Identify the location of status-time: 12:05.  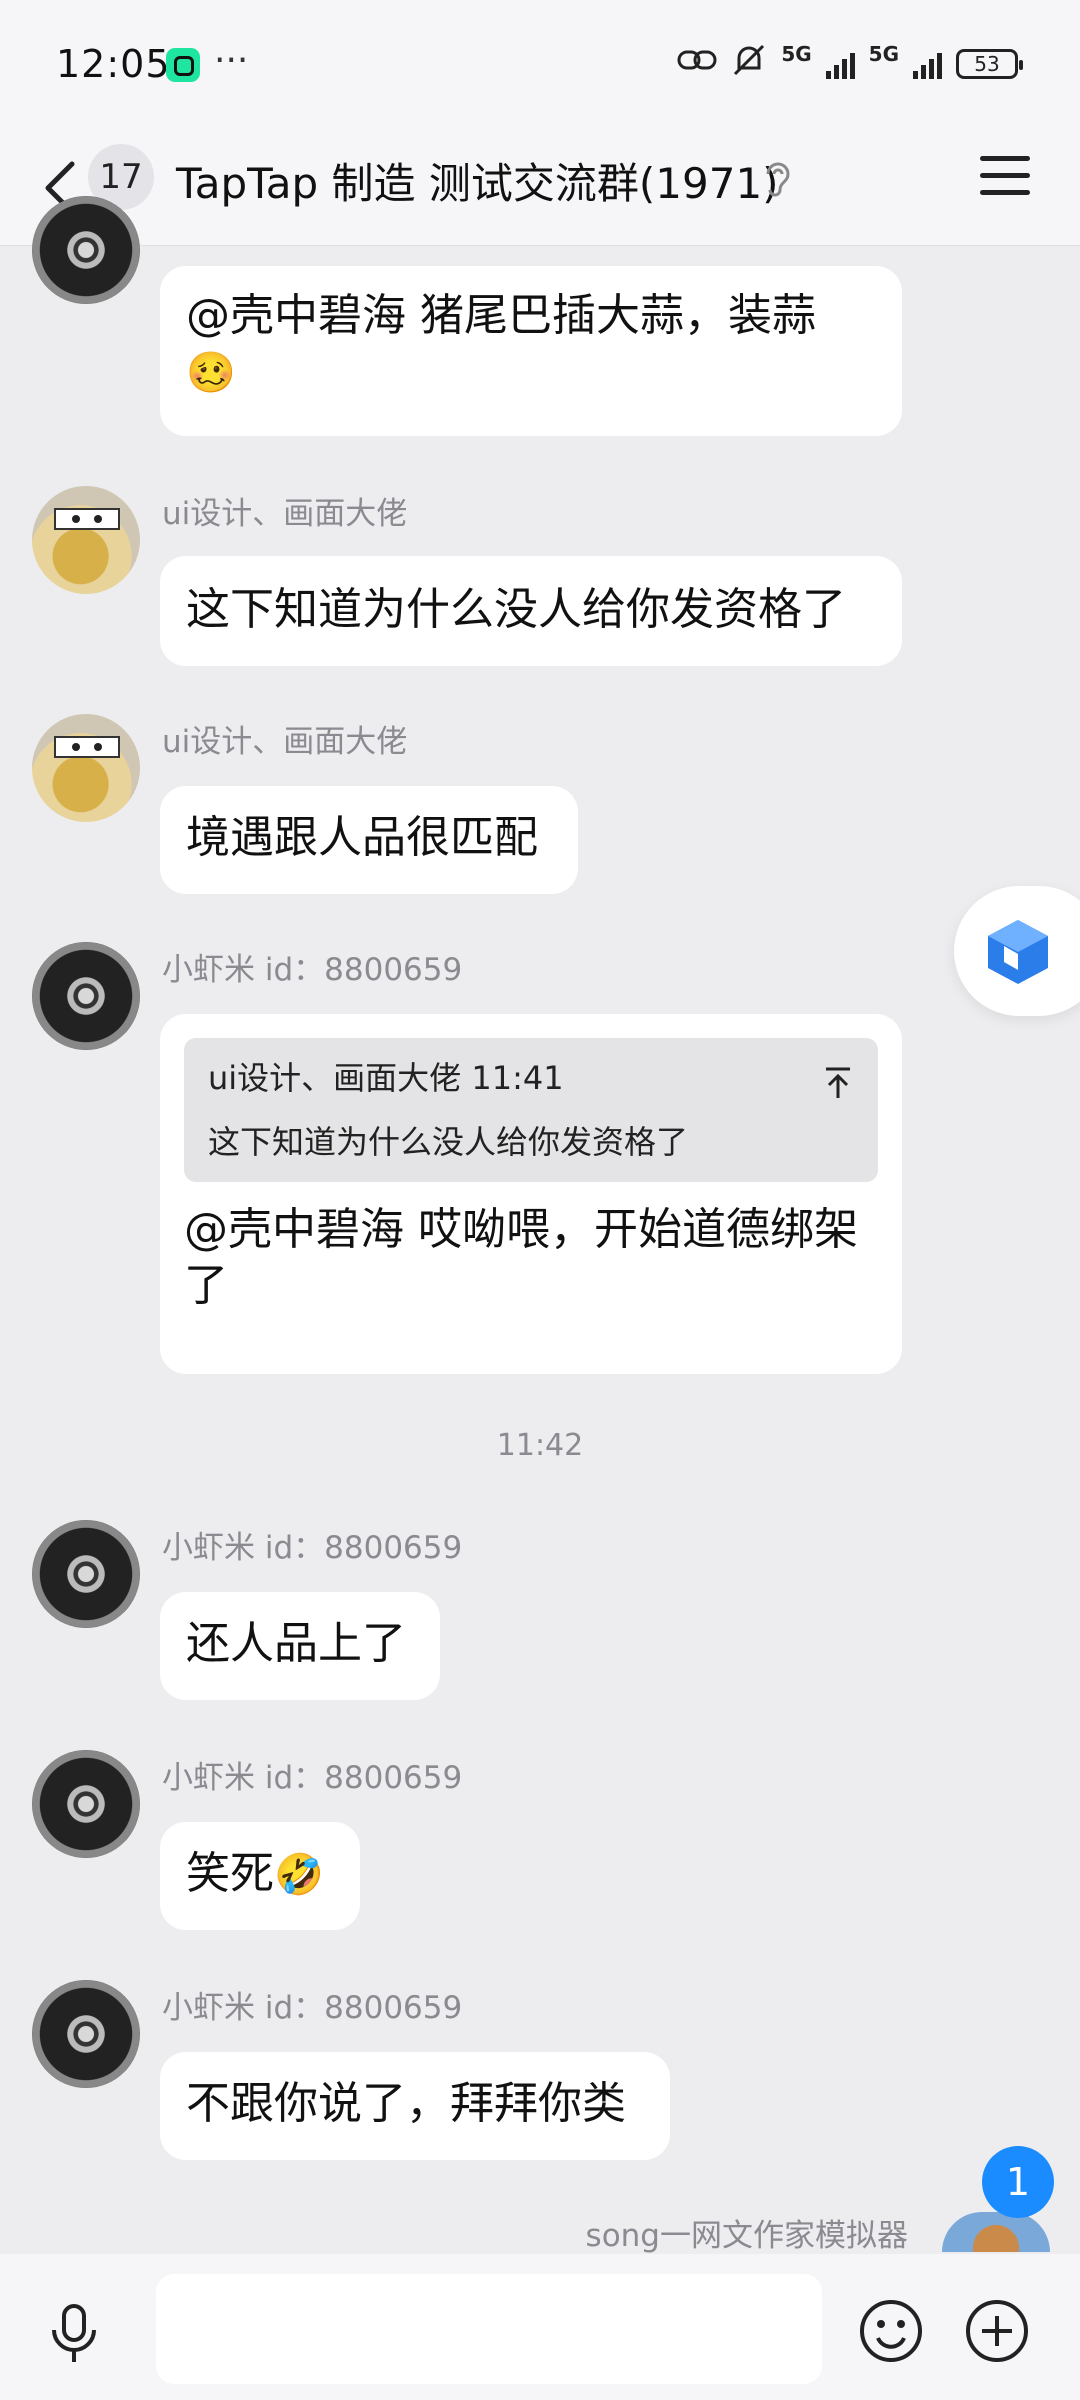
(113, 64).